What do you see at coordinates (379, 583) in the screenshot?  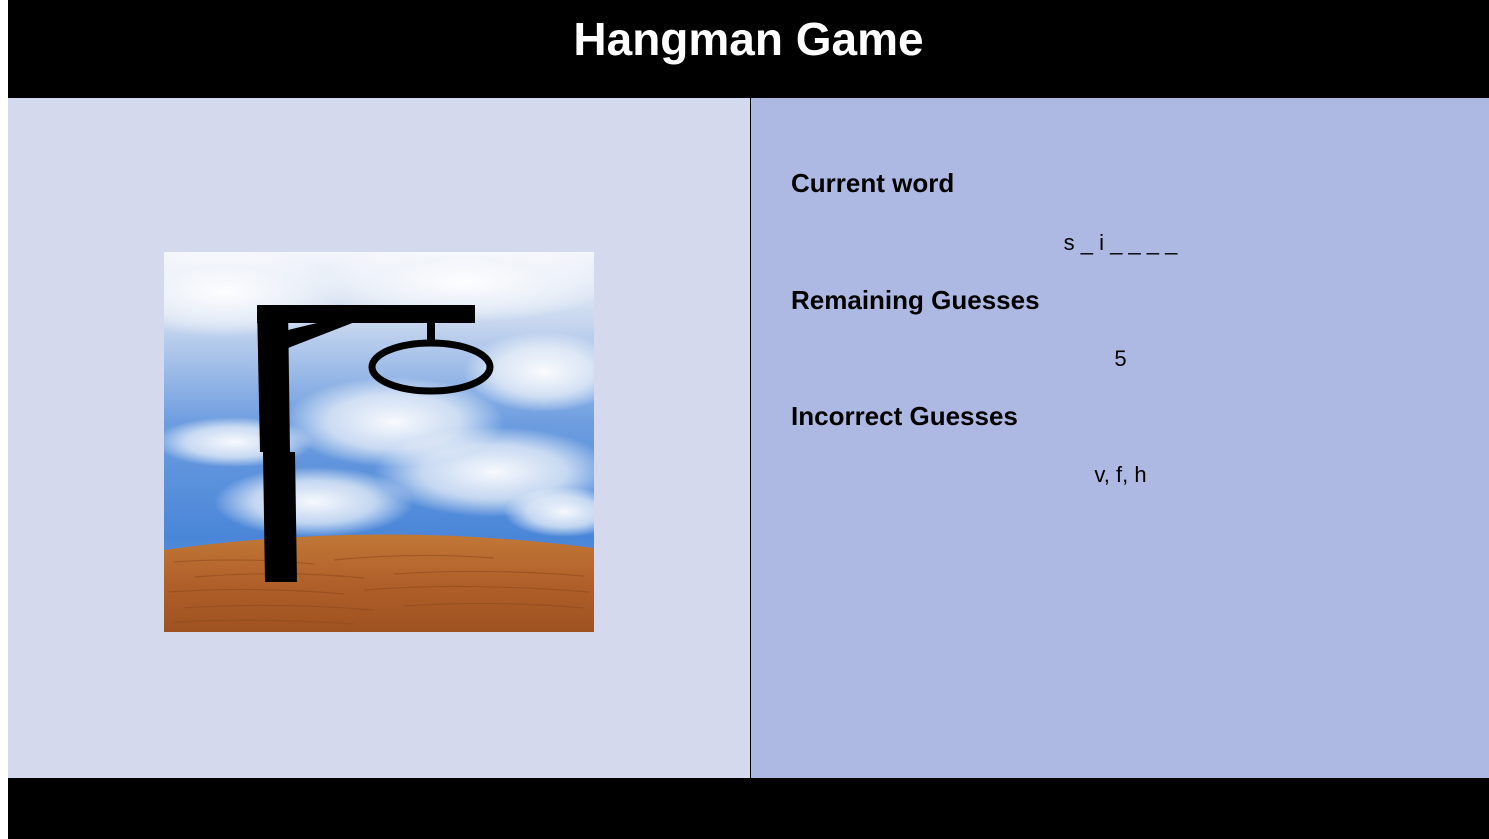 I see `ground` at bounding box center [379, 583].